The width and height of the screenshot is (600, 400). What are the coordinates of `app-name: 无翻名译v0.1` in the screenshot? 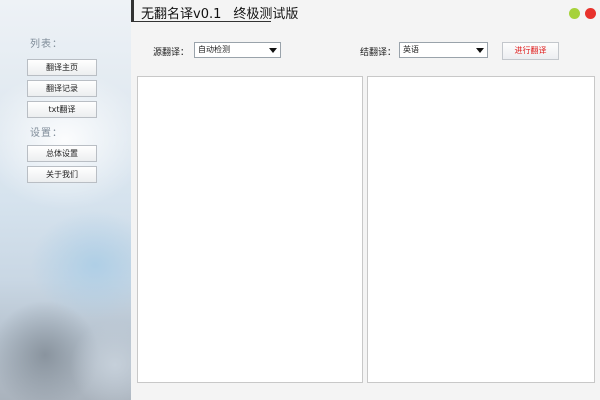 It's located at (181, 14).